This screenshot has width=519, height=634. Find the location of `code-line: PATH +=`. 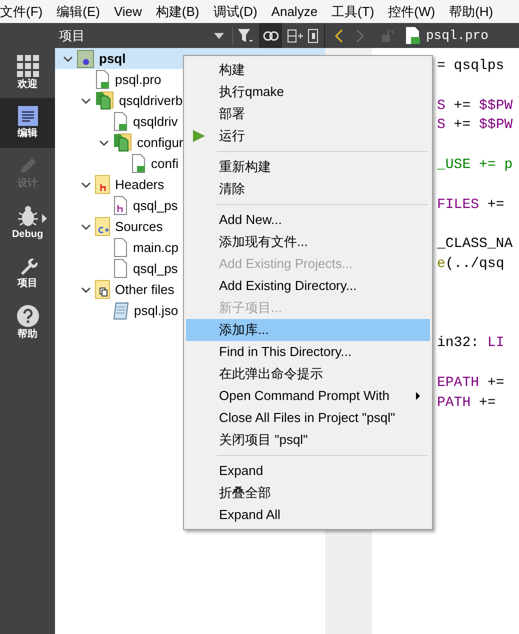

code-line: PATH += is located at coordinates (467, 403).